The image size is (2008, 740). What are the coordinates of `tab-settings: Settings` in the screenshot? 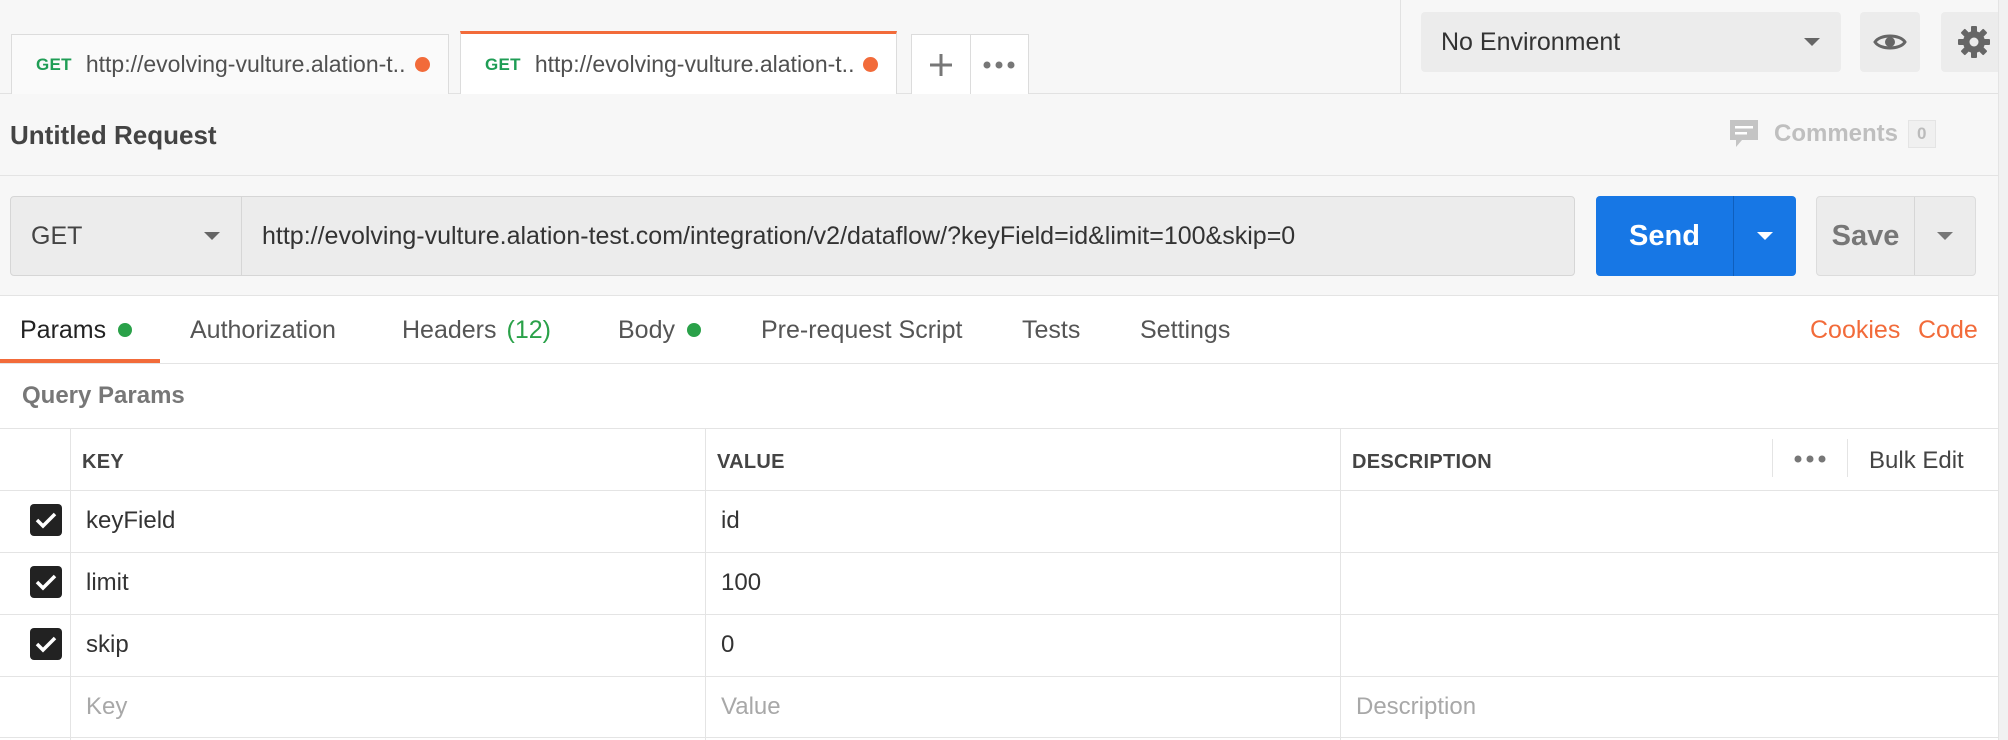 It's located at (1185, 330).